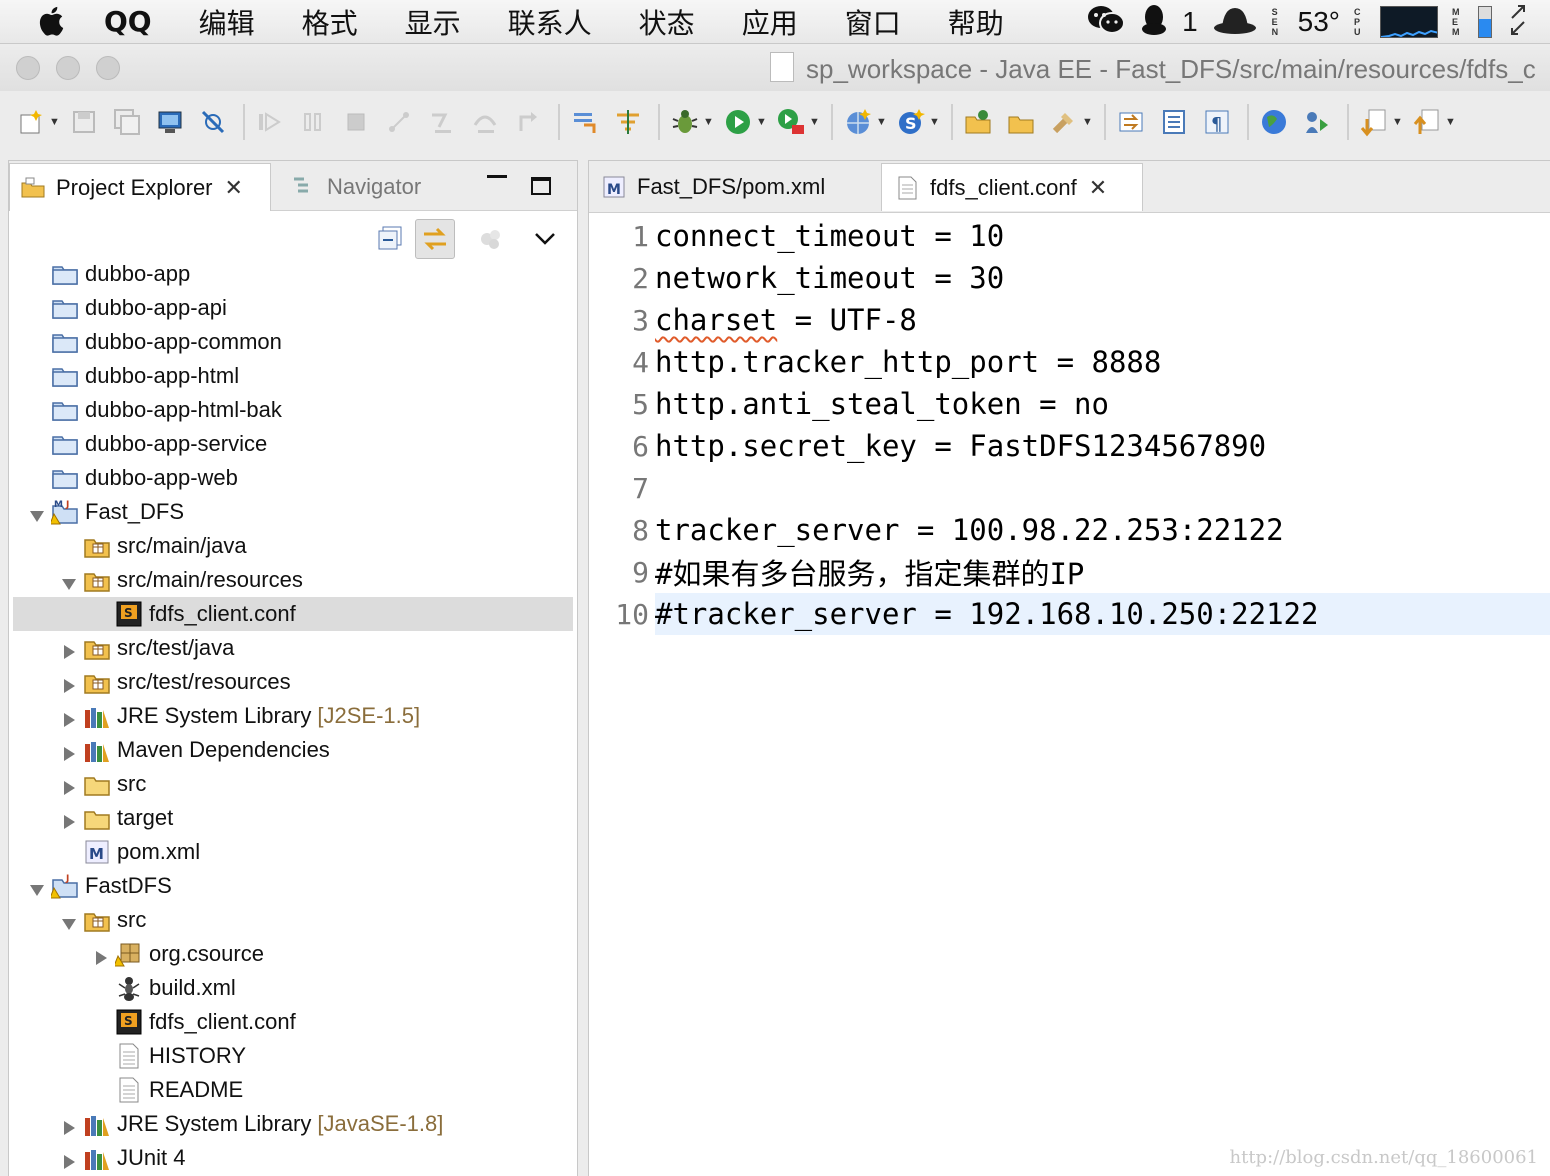 The height and width of the screenshot is (1176, 1550). What do you see at coordinates (293, 988) in the screenshot?
I see `tree-item: build.xml` at bounding box center [293, 988].